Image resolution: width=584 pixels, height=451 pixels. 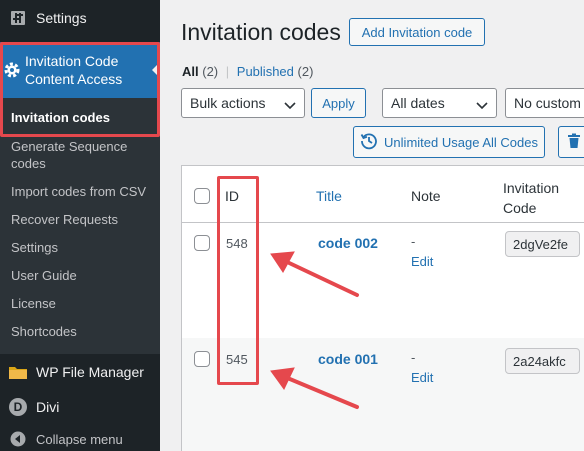 I want to click on column-header-note: Note, so click(x=426, y=196).